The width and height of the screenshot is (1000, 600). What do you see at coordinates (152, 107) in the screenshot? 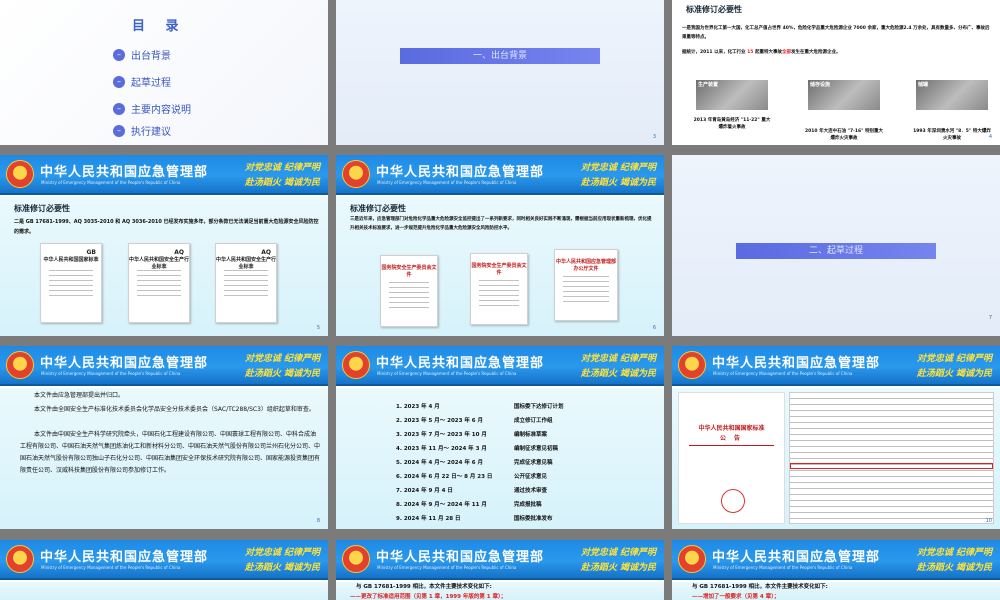
I see `toc-item-3: – 主要内容说明` at bounding box center [152, 107].